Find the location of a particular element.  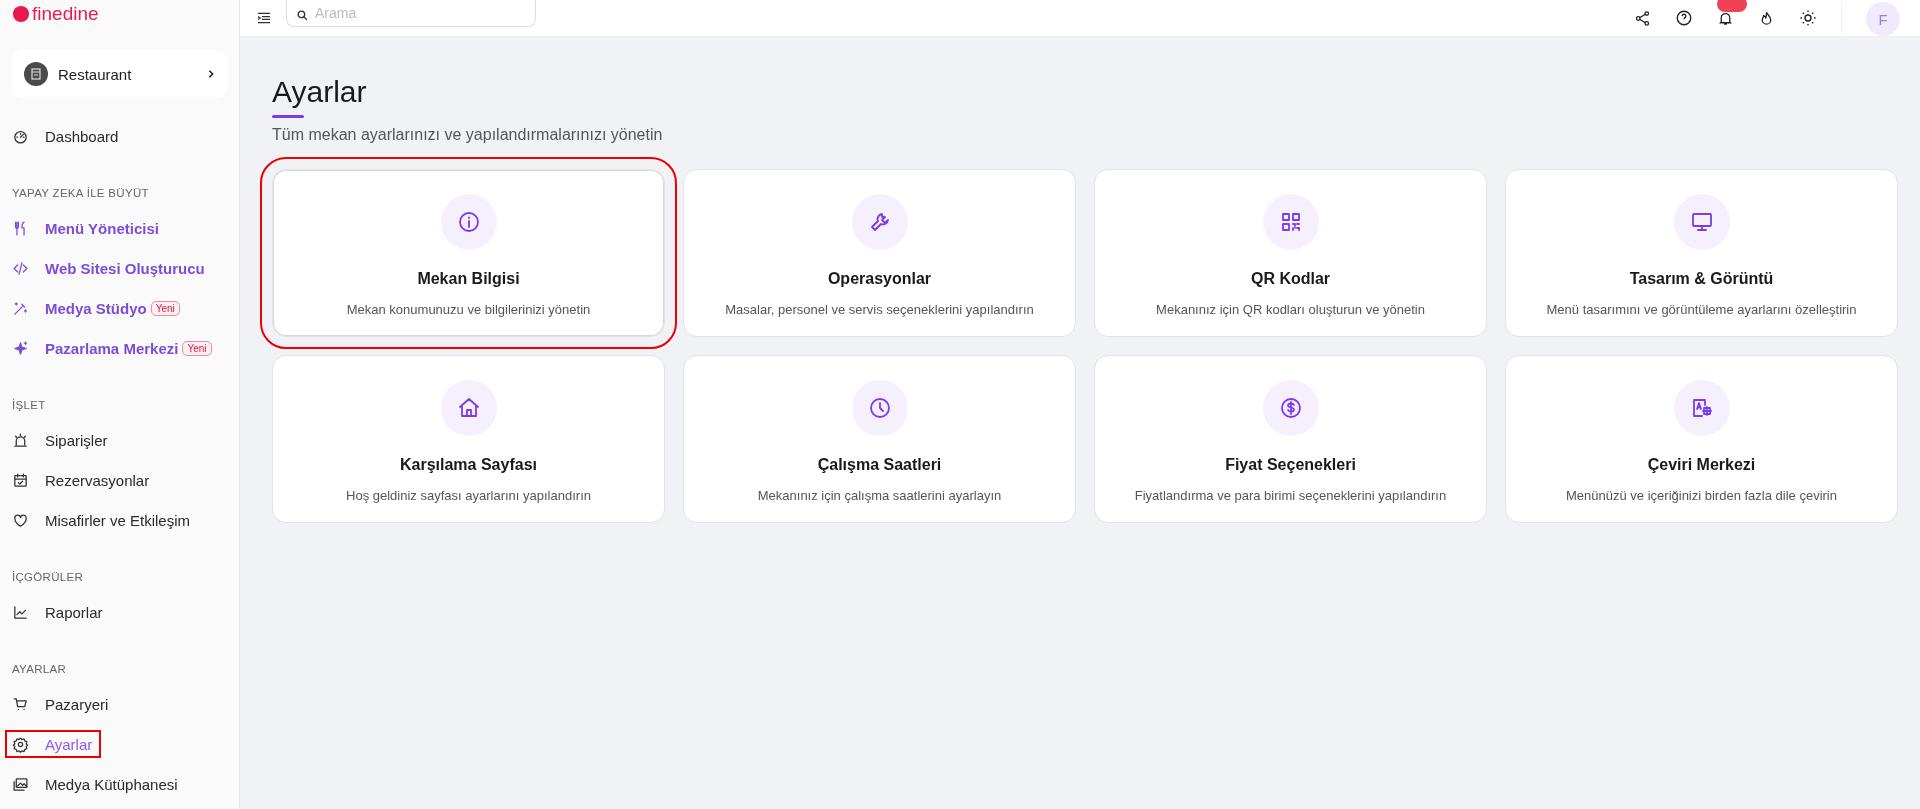

nav-item: Medya Kütüphanesi is located at coordinates (95, 784).